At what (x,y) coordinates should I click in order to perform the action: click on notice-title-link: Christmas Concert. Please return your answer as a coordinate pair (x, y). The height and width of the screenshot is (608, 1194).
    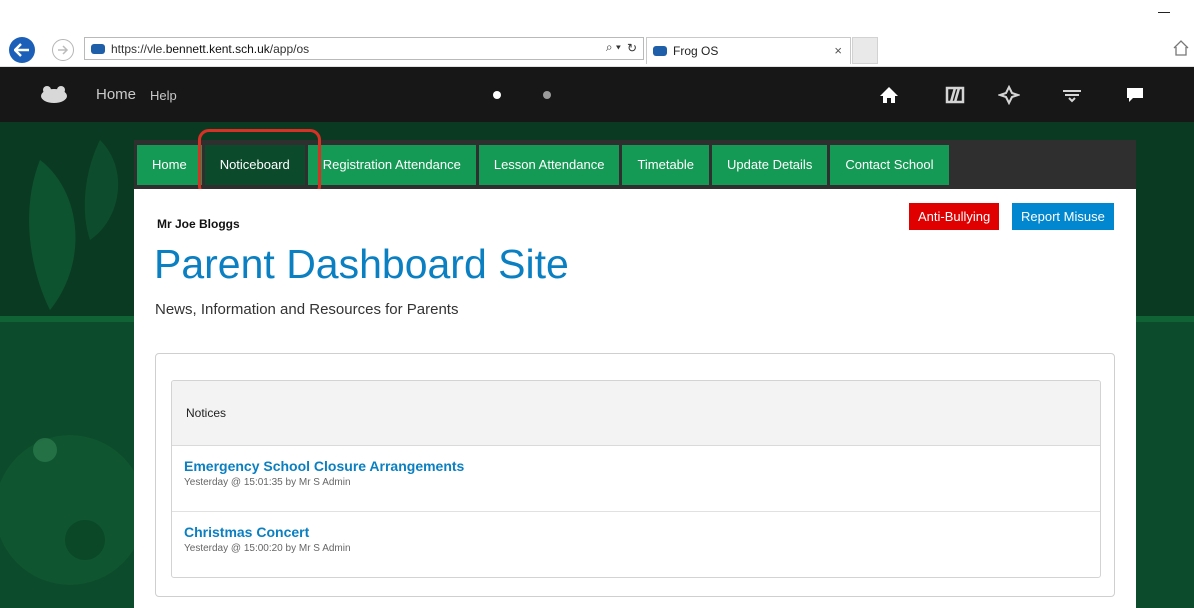
    Looking at the image, I should click on (642, 532).